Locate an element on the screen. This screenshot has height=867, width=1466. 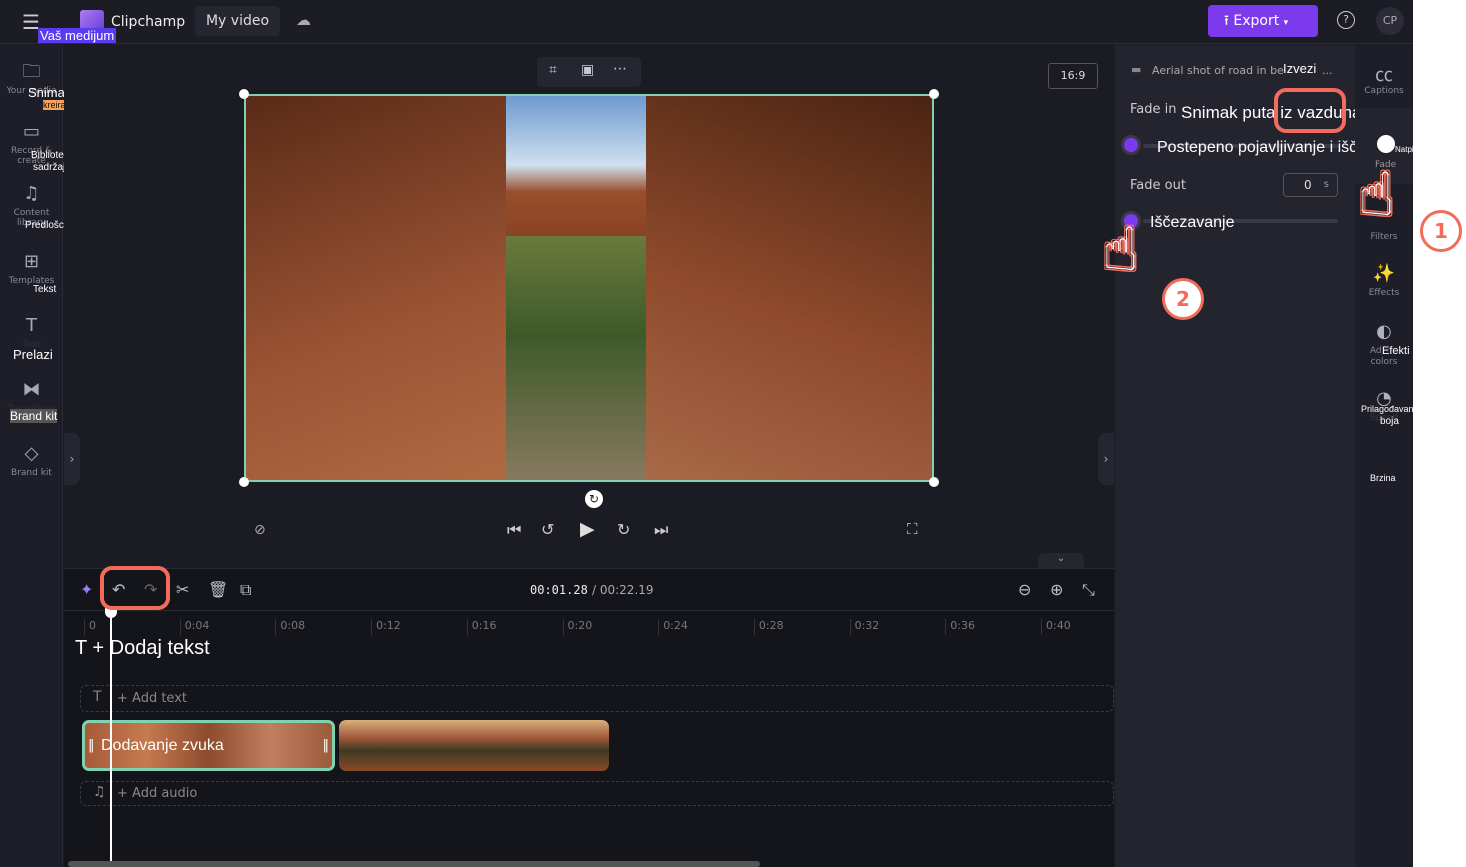
more-icon: ⋯ is located at coordinates (620, 69).